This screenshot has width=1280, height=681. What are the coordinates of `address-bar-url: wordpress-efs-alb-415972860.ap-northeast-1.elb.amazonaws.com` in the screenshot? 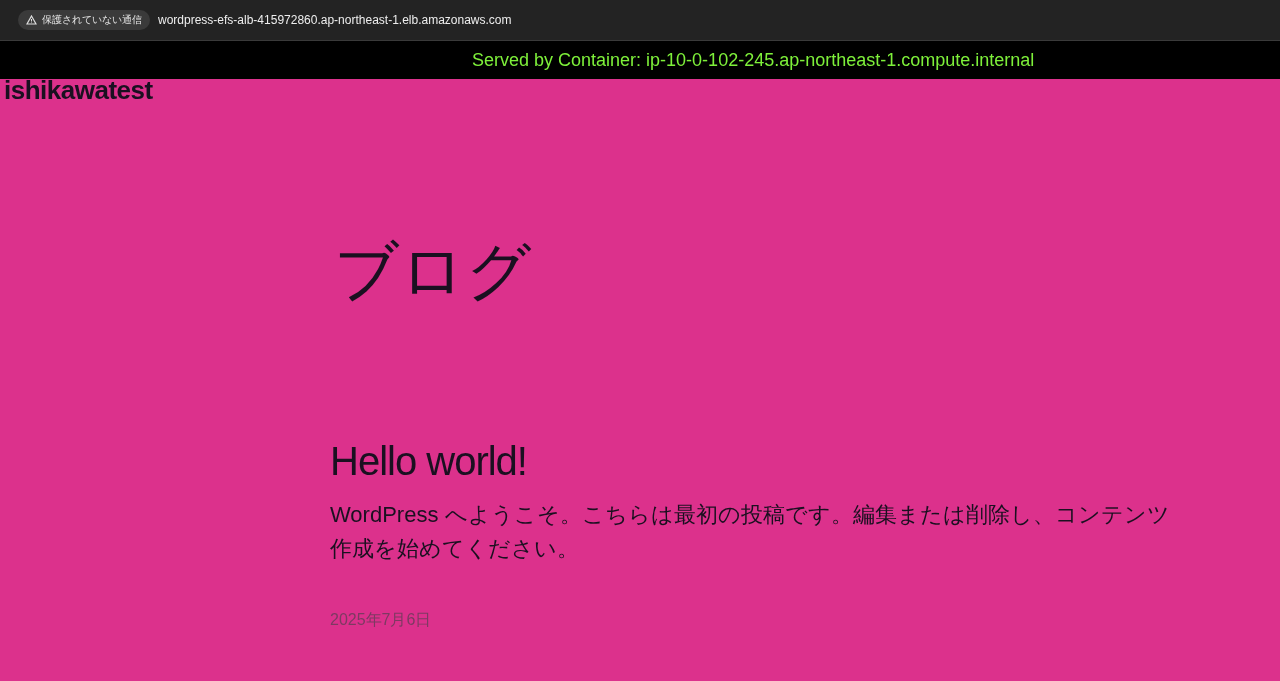 It's located at (335, 20).